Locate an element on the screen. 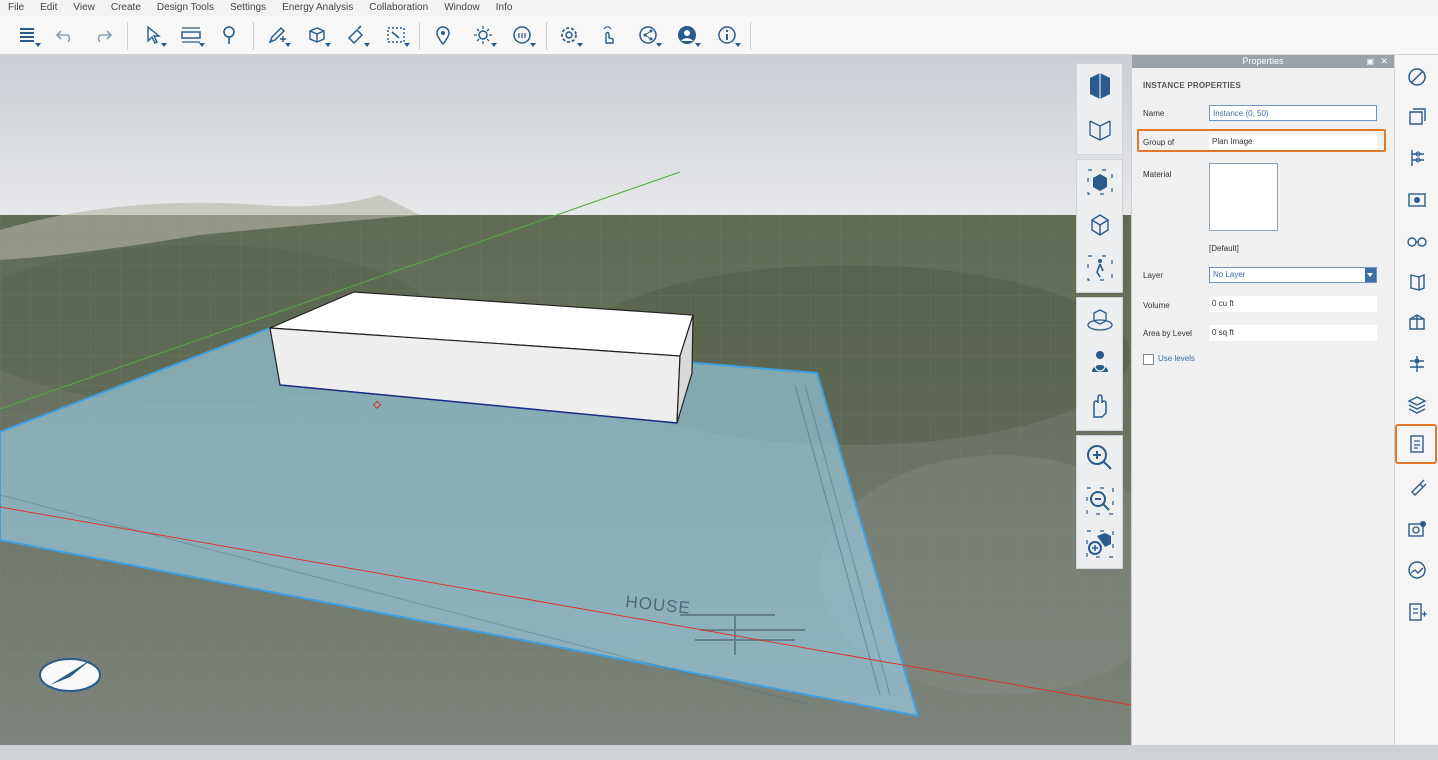  time-icon is located at coordinates (522, 35).